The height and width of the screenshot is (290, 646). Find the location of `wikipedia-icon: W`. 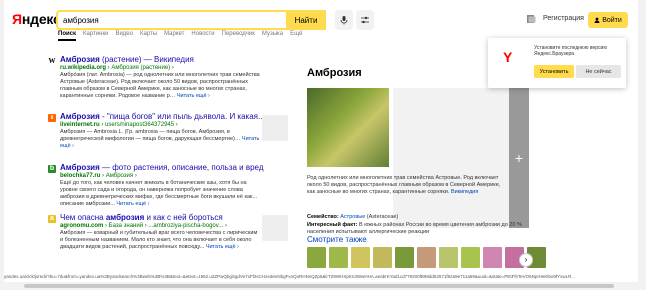

wikipedia-icon: W is located at coordinates (52, 61).